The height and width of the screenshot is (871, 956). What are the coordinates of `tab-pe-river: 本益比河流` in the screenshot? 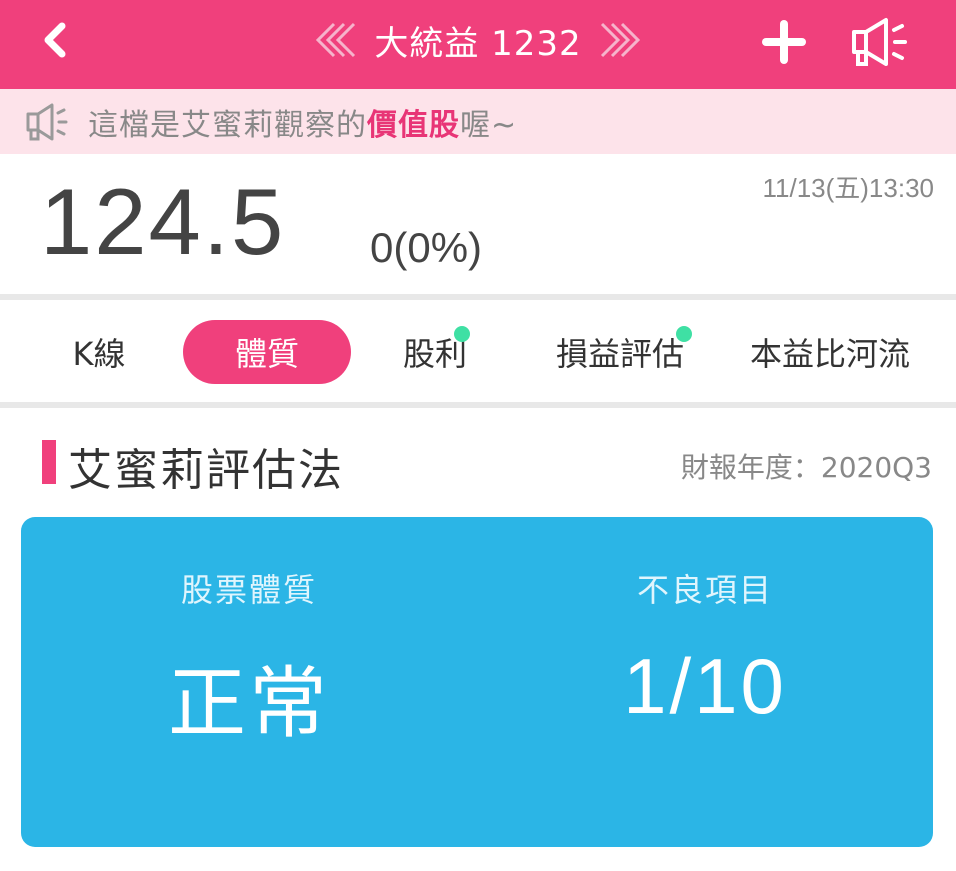 It's located at (853, 352).